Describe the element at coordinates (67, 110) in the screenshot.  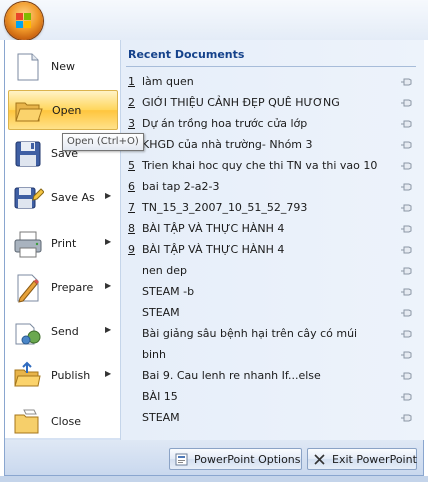
I see `menu-item-label: Open` at that location.